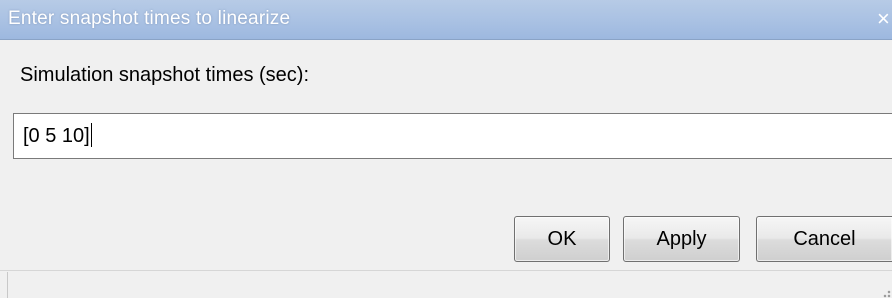 This screenshot has height=298, width=892. Describe the element at coordinates (91, 135) in the screenshot. I see `text-caret` at that location.